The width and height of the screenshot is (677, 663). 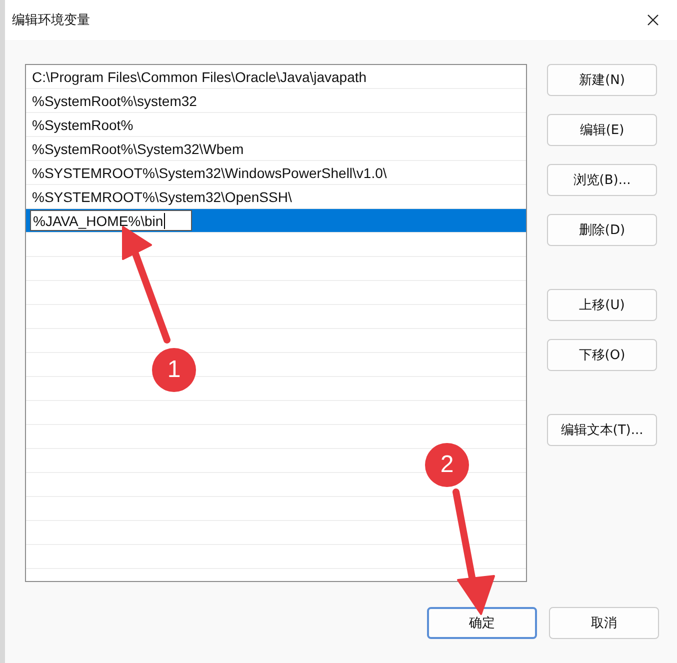 I want to click on cancel-button: 取消, so click(x=604, y=623).